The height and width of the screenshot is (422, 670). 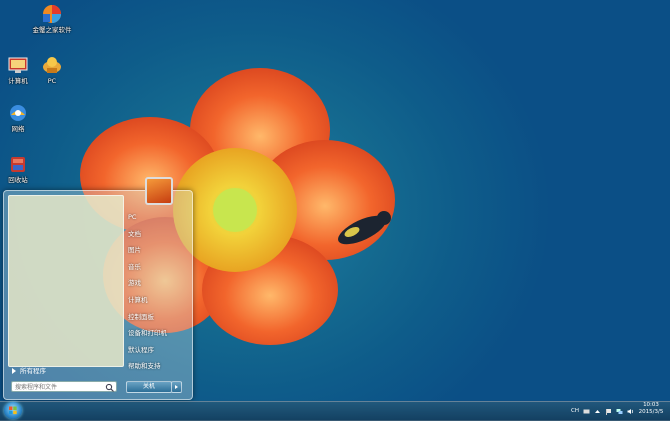 I want to click on clock: 10:03 2015/3/5, so click(x=651, y=409).